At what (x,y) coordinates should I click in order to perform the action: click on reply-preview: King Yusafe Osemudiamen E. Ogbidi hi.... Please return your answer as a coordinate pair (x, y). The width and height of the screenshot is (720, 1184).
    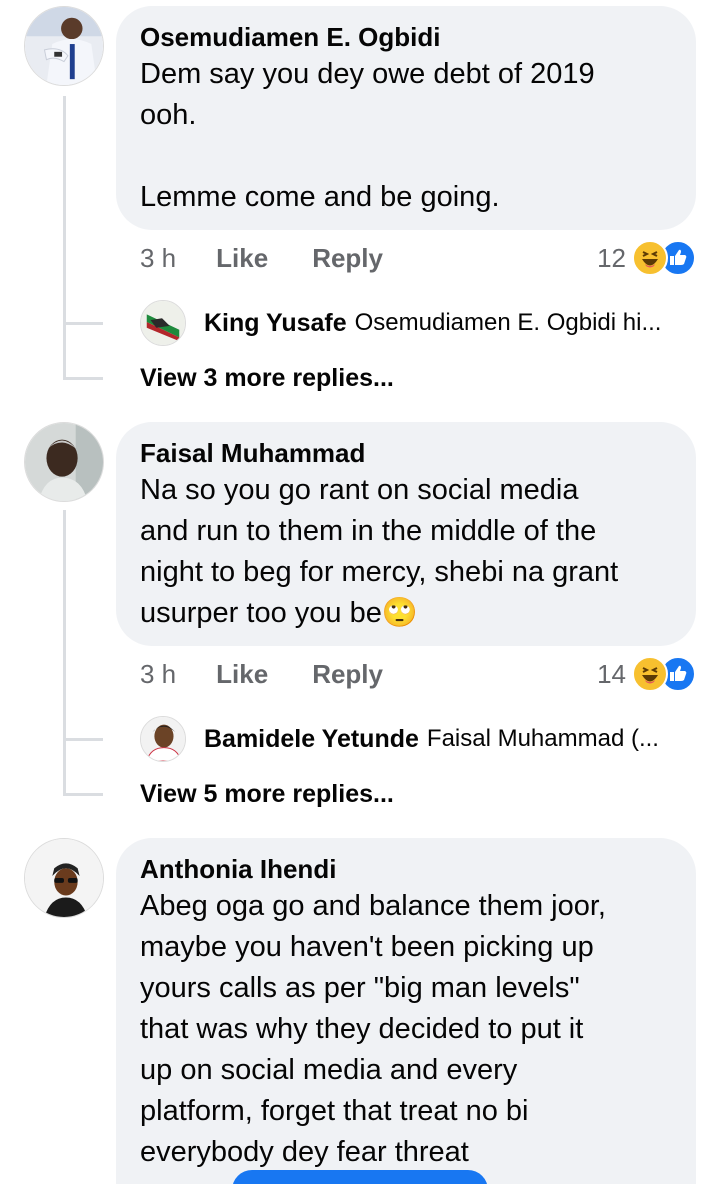
    Looking at the image, I should click on (420, 323).